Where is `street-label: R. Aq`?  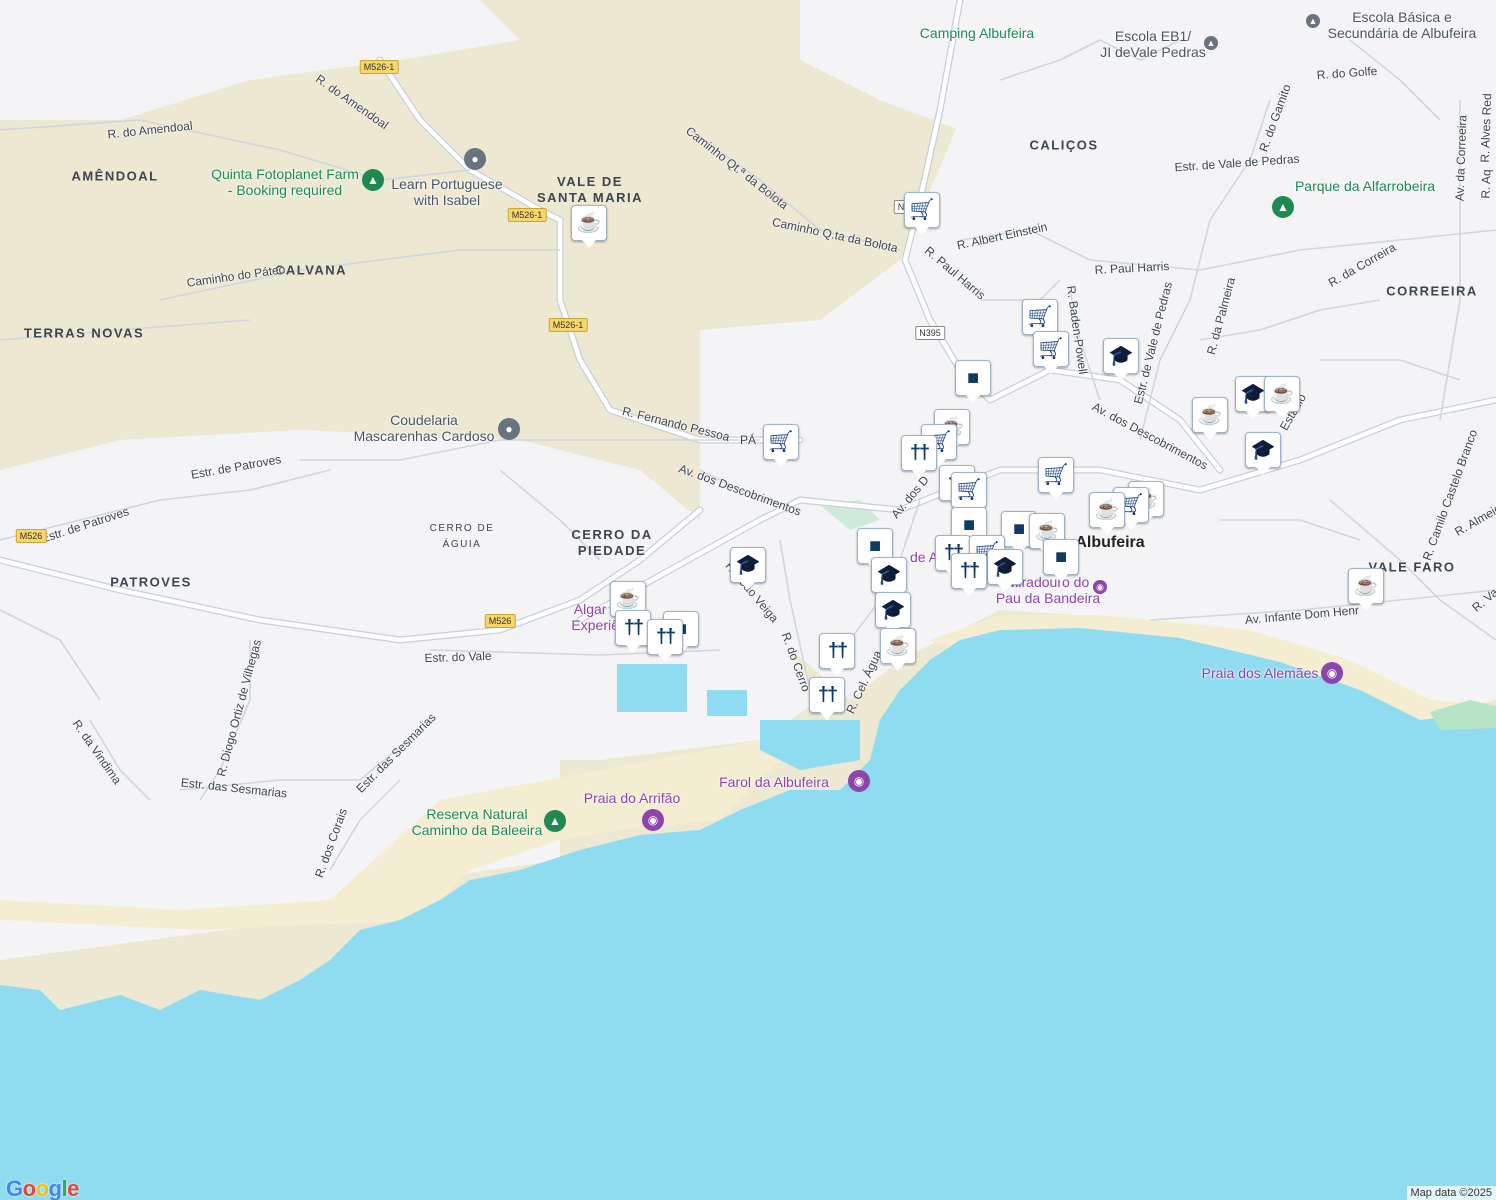 street-label: R. Aq is located at coordinates (1486, 184).